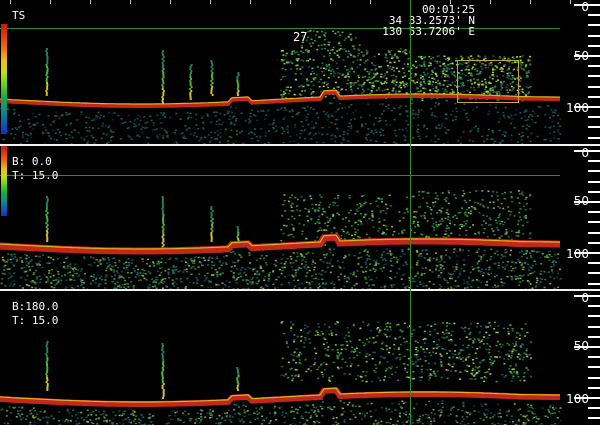 The height and width of the screenshot is (425, 600). Describe the element at coordinates (19, 15) in the screenshot. I see `panel-label-ts: TS` at that location.